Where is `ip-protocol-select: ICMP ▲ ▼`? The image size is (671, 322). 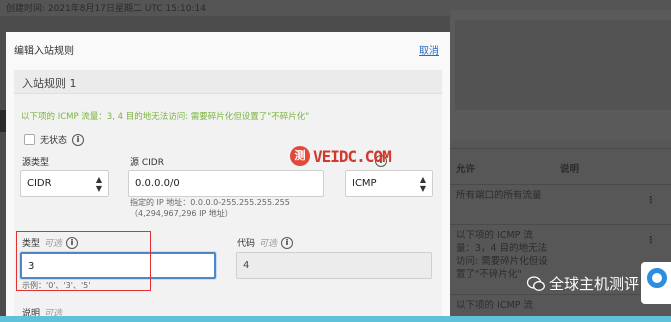
ip-protocol-select: ICMP ▲ ▼ is located at coordinates (389, 183).